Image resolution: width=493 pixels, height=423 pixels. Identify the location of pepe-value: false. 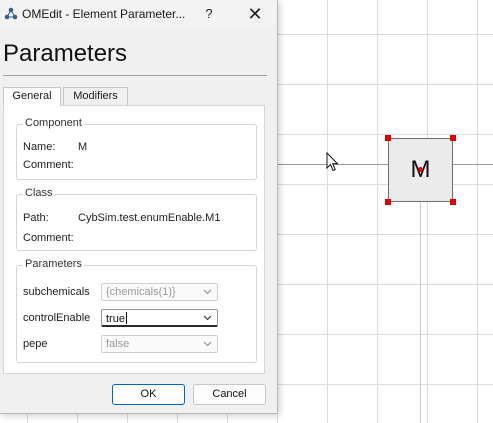
(118, 344).